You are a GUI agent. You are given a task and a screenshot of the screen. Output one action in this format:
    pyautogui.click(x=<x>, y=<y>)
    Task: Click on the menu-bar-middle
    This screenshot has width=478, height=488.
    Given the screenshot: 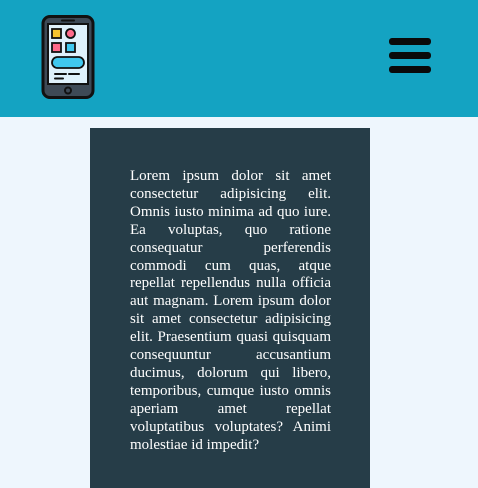 What is the action you would take?
    pyautogui.click(x=410, y=55)
    